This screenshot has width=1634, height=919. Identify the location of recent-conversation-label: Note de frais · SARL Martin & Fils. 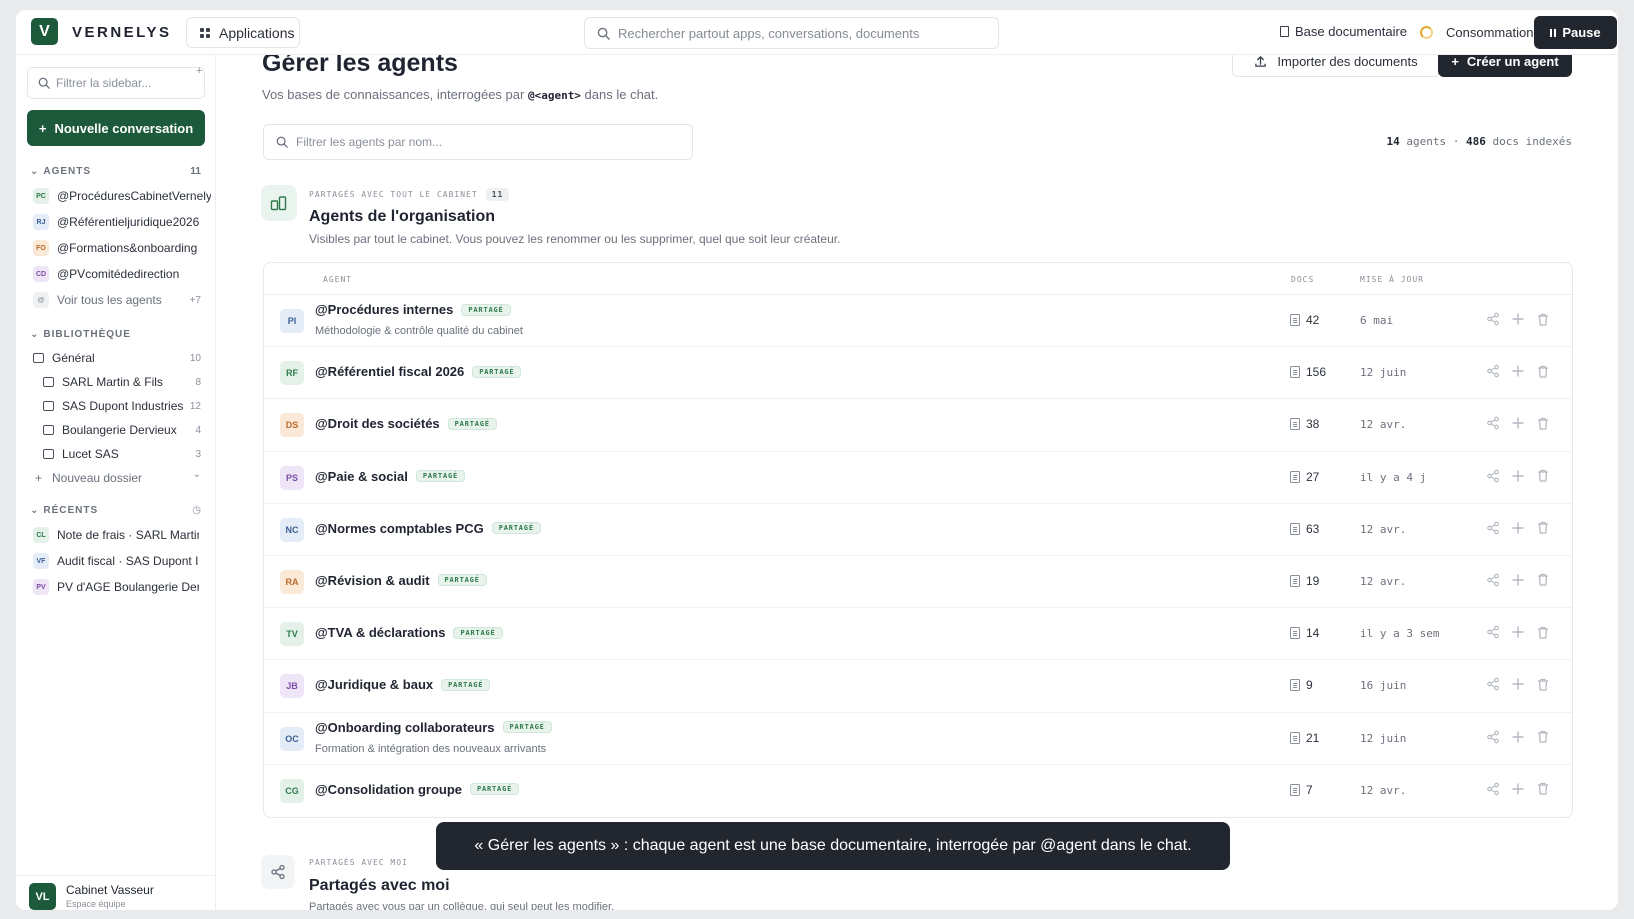
(128, 535).